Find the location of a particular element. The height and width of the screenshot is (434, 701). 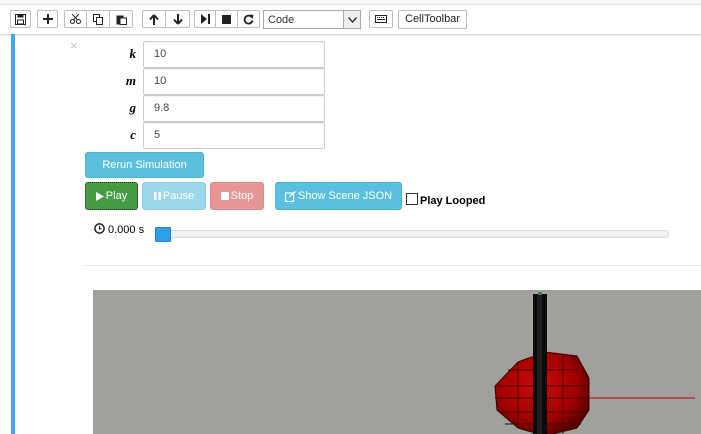

paste-icon is located at coordinates (121, 20).